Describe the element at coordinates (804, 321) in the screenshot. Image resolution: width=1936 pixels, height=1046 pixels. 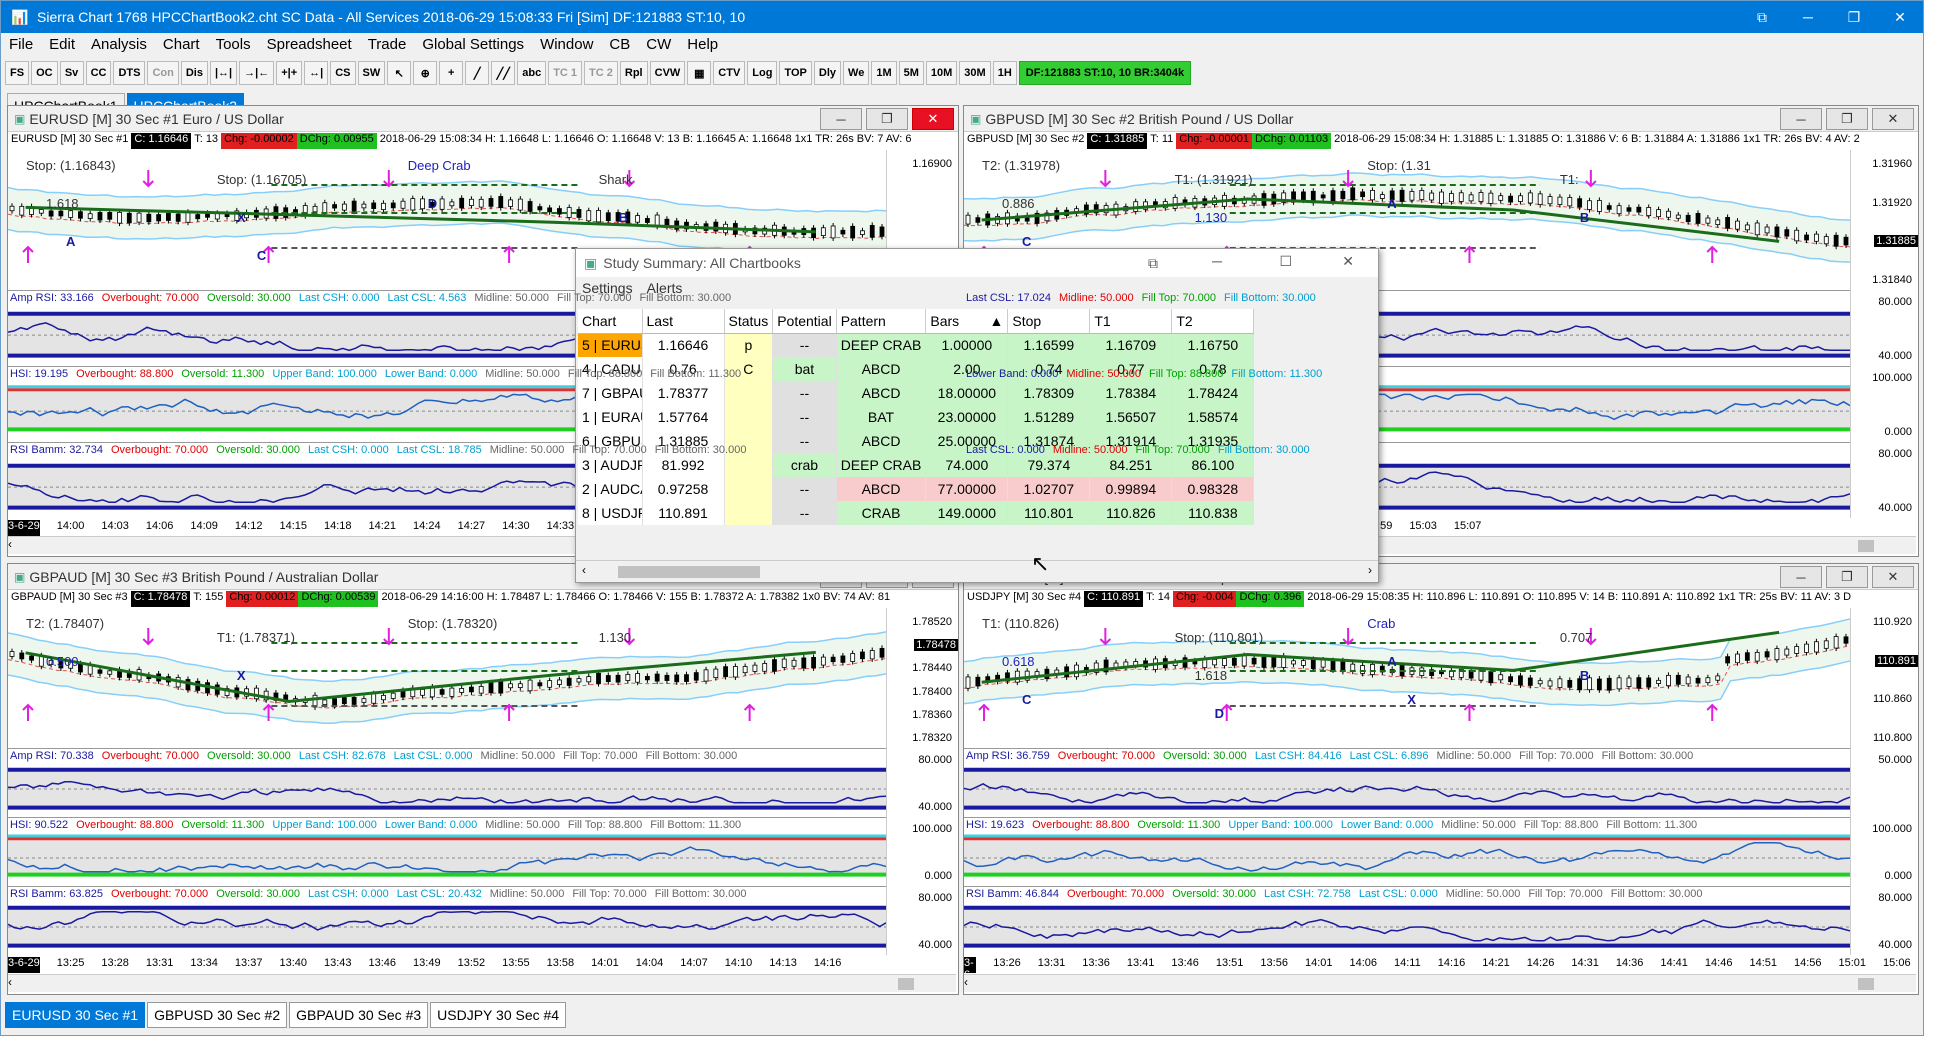
I see `column-header-potential: Potential` at that location.